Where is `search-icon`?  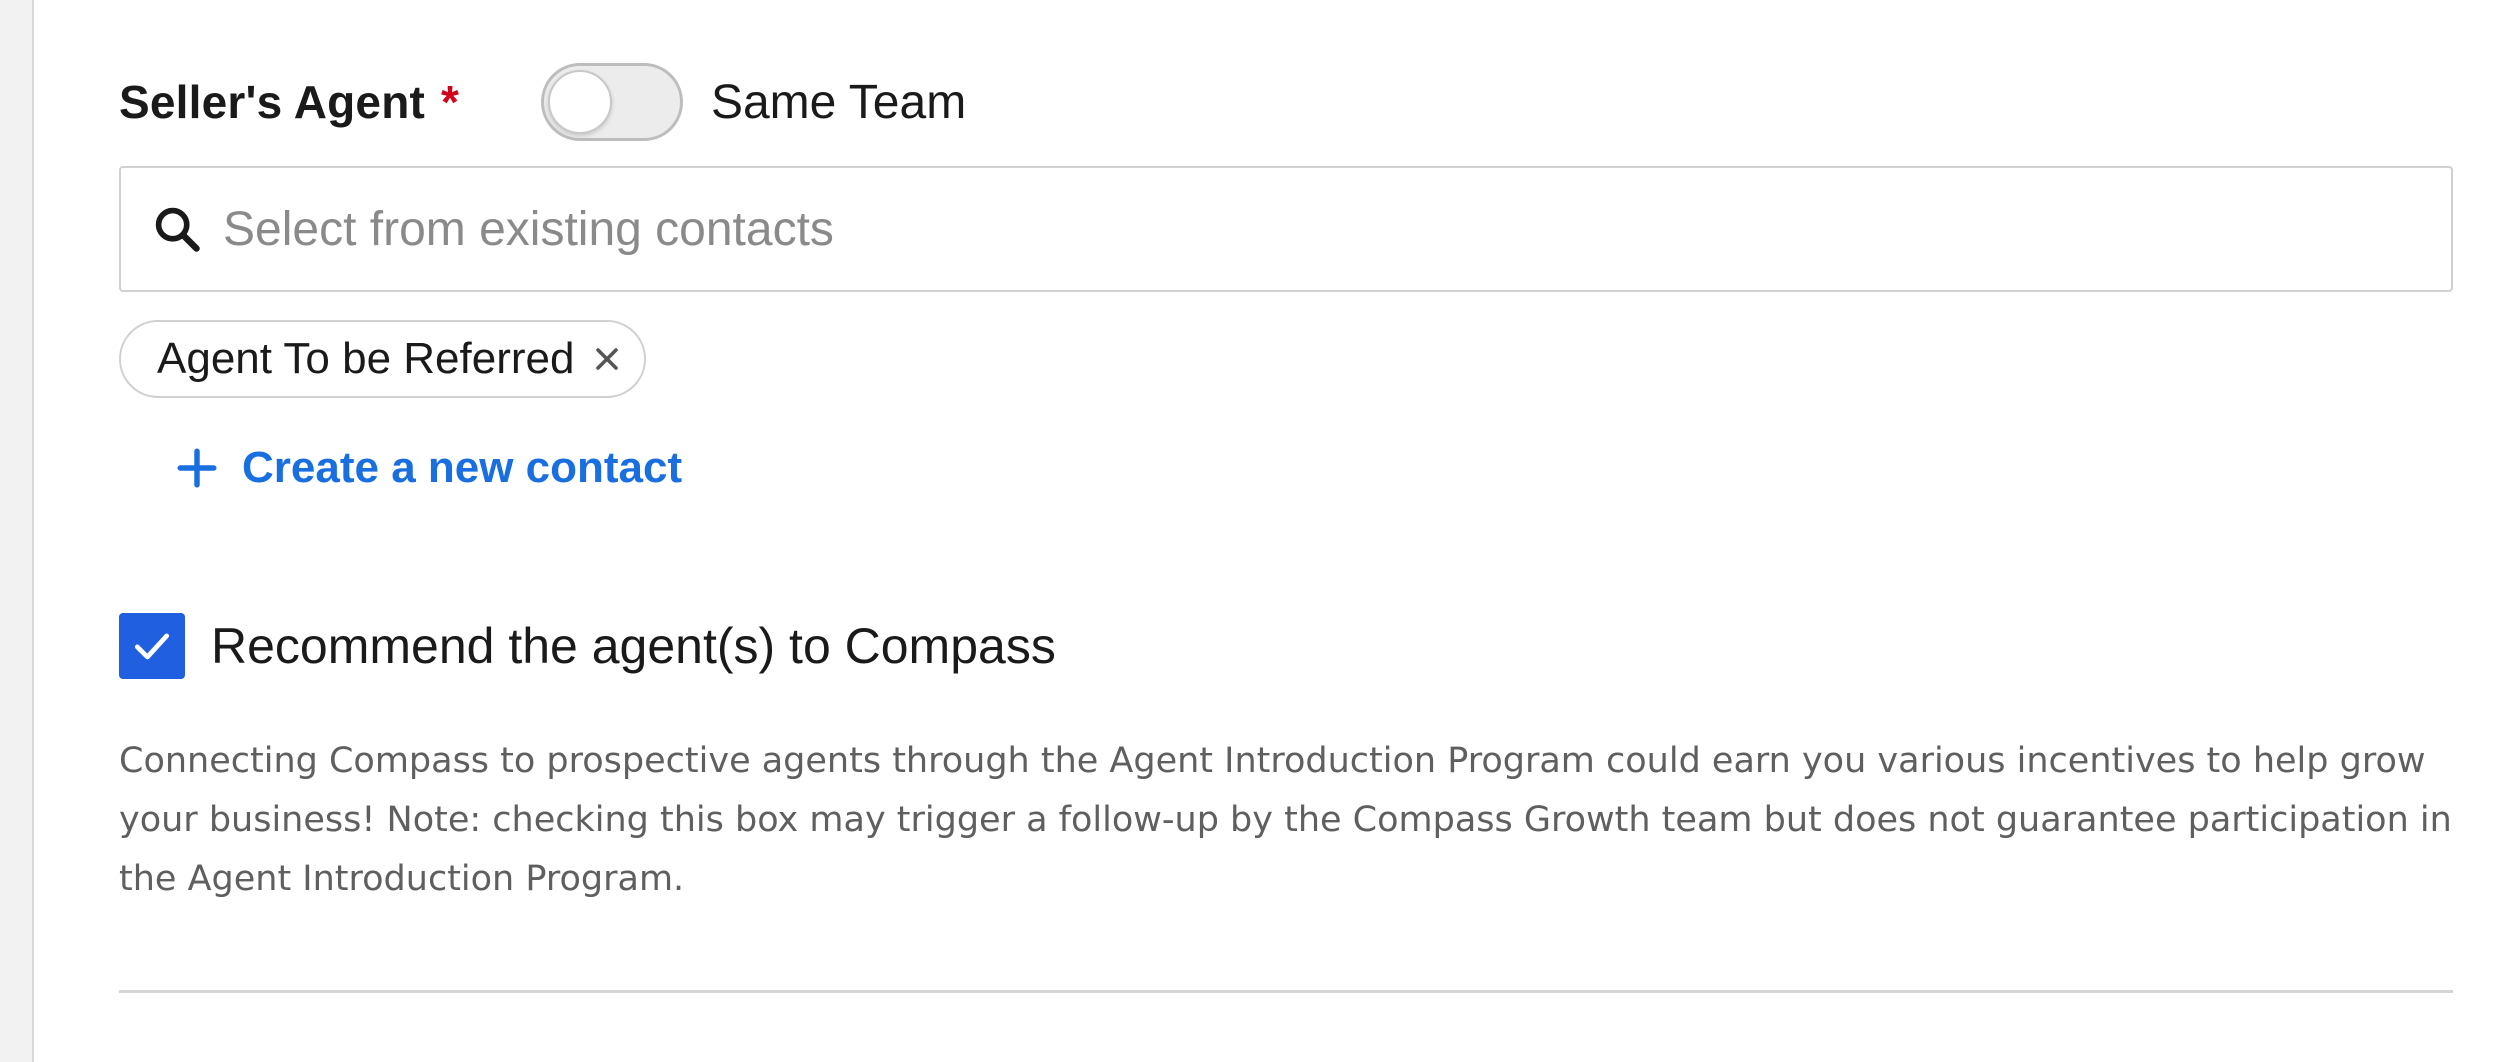 search-icon is located at coordinates (177, 229).